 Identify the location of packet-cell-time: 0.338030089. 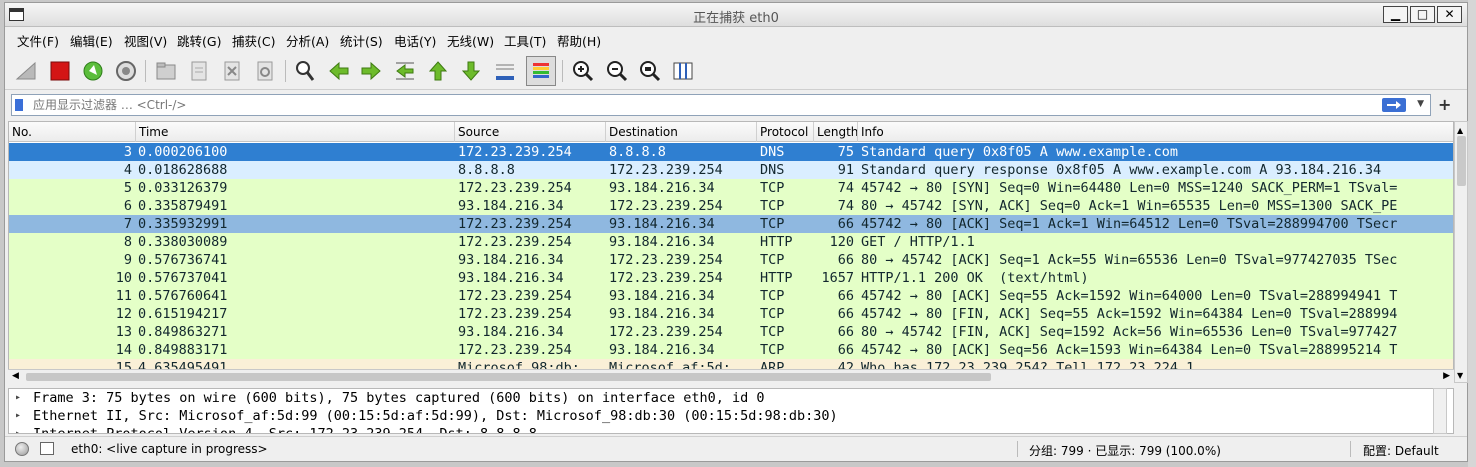
(183, 242).